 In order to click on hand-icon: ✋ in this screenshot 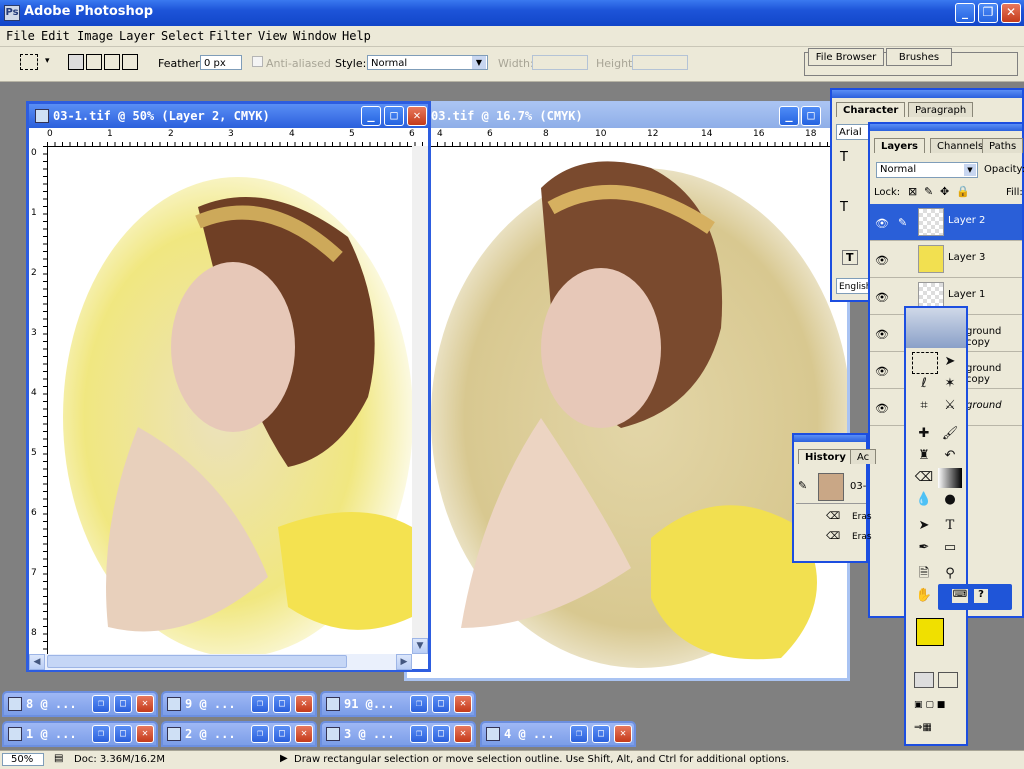, I will do `click(924, 596)`.